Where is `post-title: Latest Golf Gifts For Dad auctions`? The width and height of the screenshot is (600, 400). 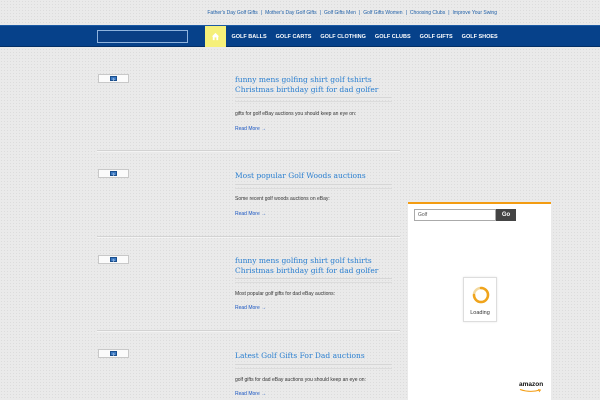
post-title: Latest Golf Gifts For Dad auctions is located at coordinates (300, 356).